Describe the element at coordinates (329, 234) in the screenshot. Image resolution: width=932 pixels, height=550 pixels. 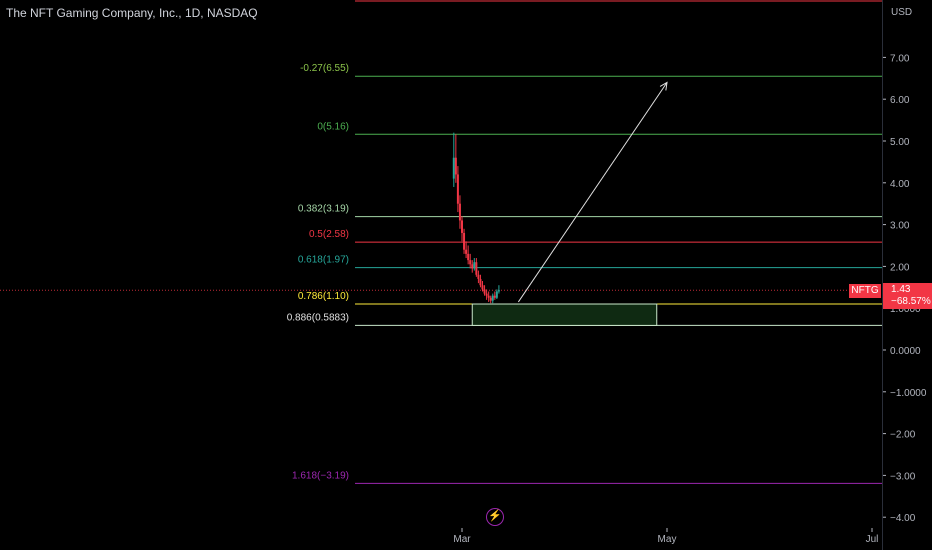
I see `fib-level-label: 0.5(2.58)` at that location.